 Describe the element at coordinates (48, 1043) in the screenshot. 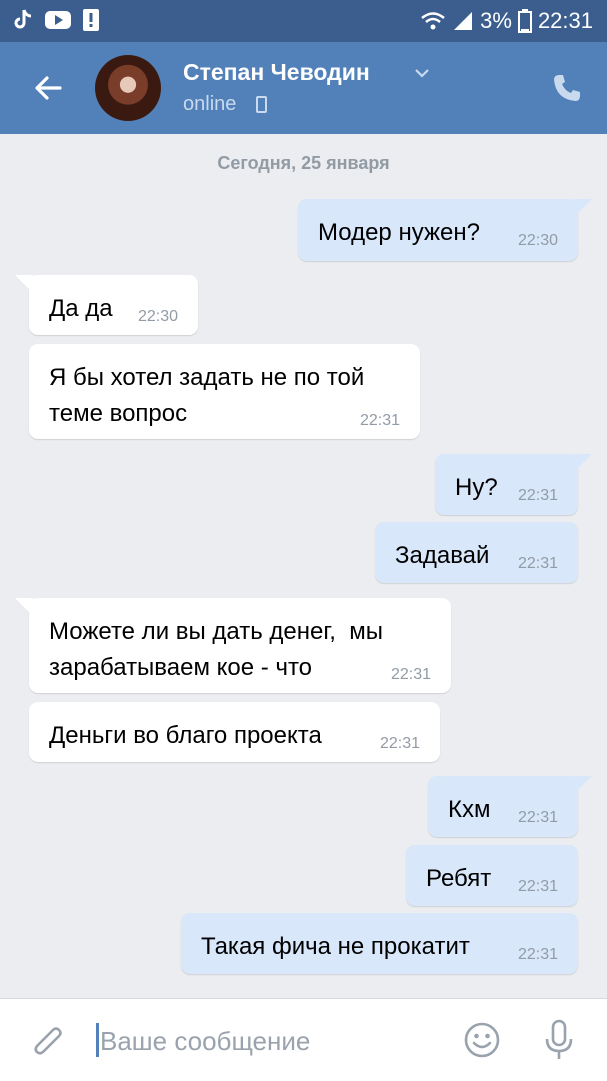

I see `attach-icon` at that location.